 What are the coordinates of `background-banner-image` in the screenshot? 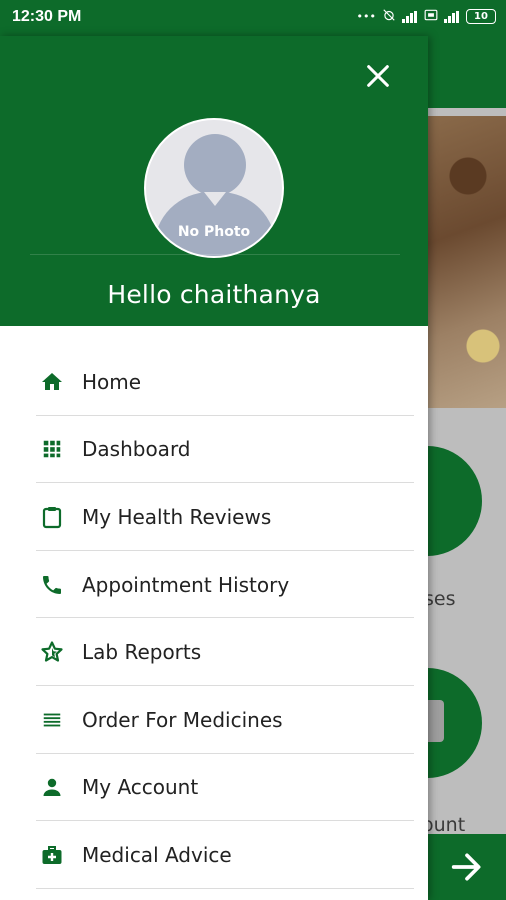 It's located at (467, 262).